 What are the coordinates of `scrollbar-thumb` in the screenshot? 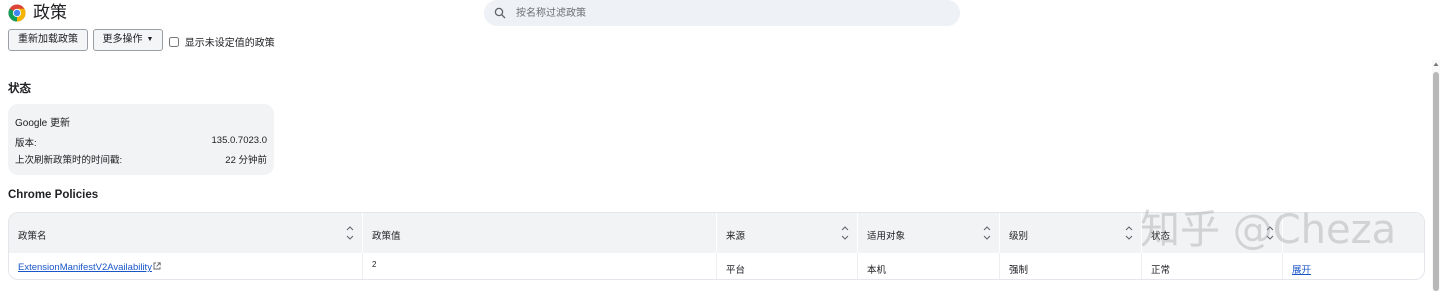 It's located at (1436, 181).